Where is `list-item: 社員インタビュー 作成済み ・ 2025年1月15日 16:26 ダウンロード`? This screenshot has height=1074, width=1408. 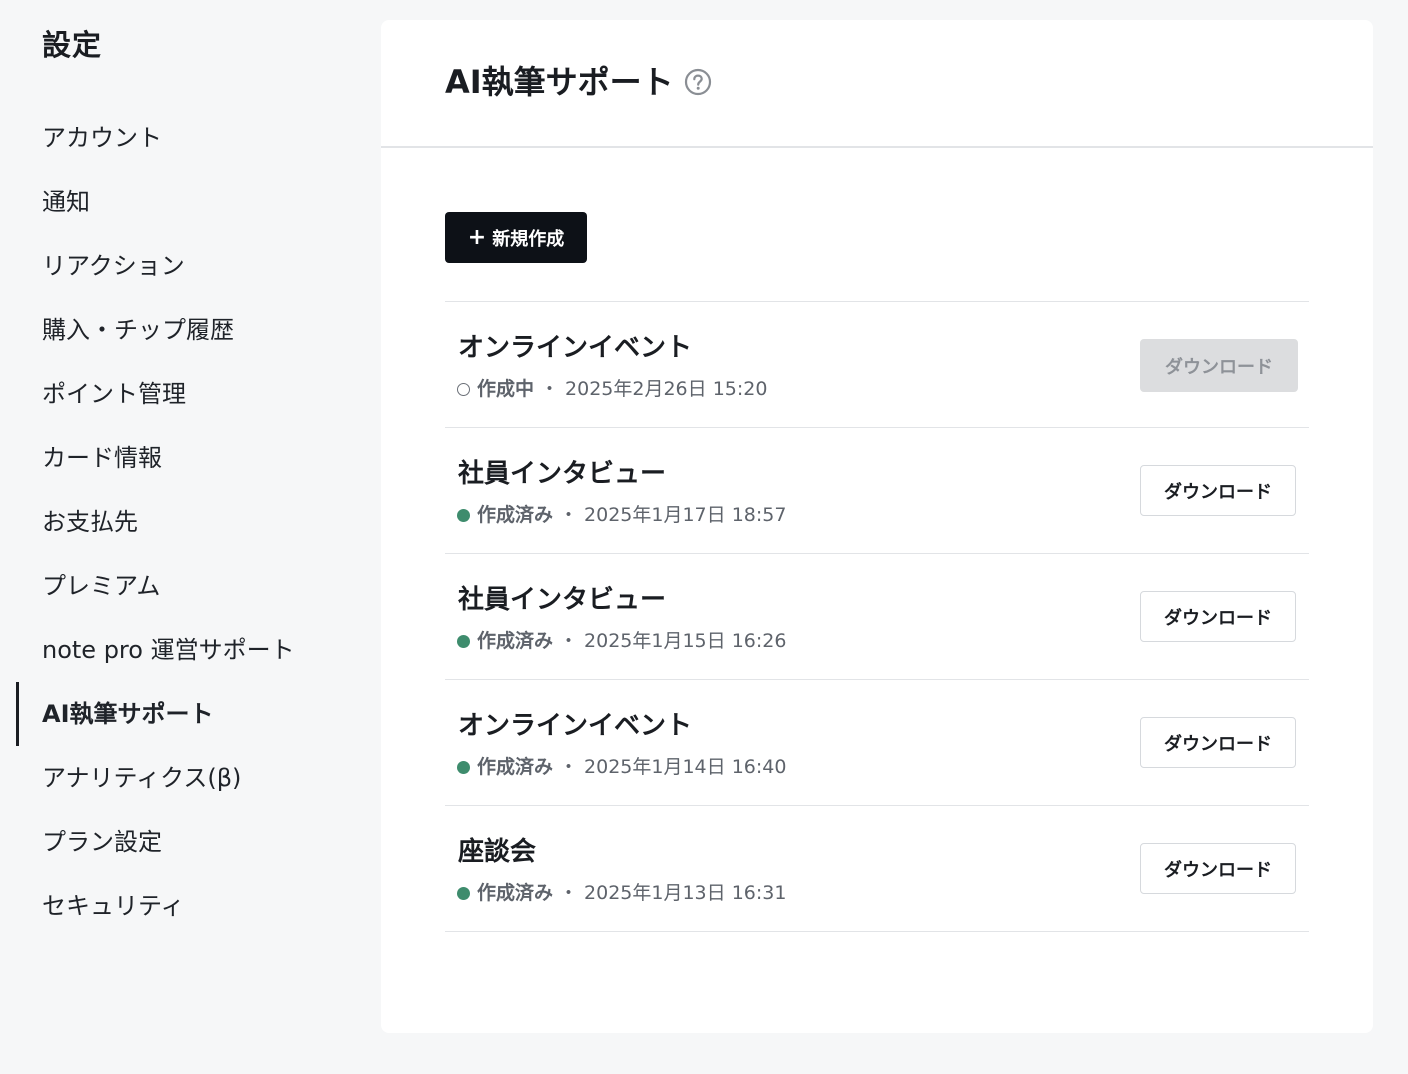 list-item: 社員インタビュー 作成済み ・ 2025年1月15日 16:26 ダウンロード is located at coordinates (877, 617).